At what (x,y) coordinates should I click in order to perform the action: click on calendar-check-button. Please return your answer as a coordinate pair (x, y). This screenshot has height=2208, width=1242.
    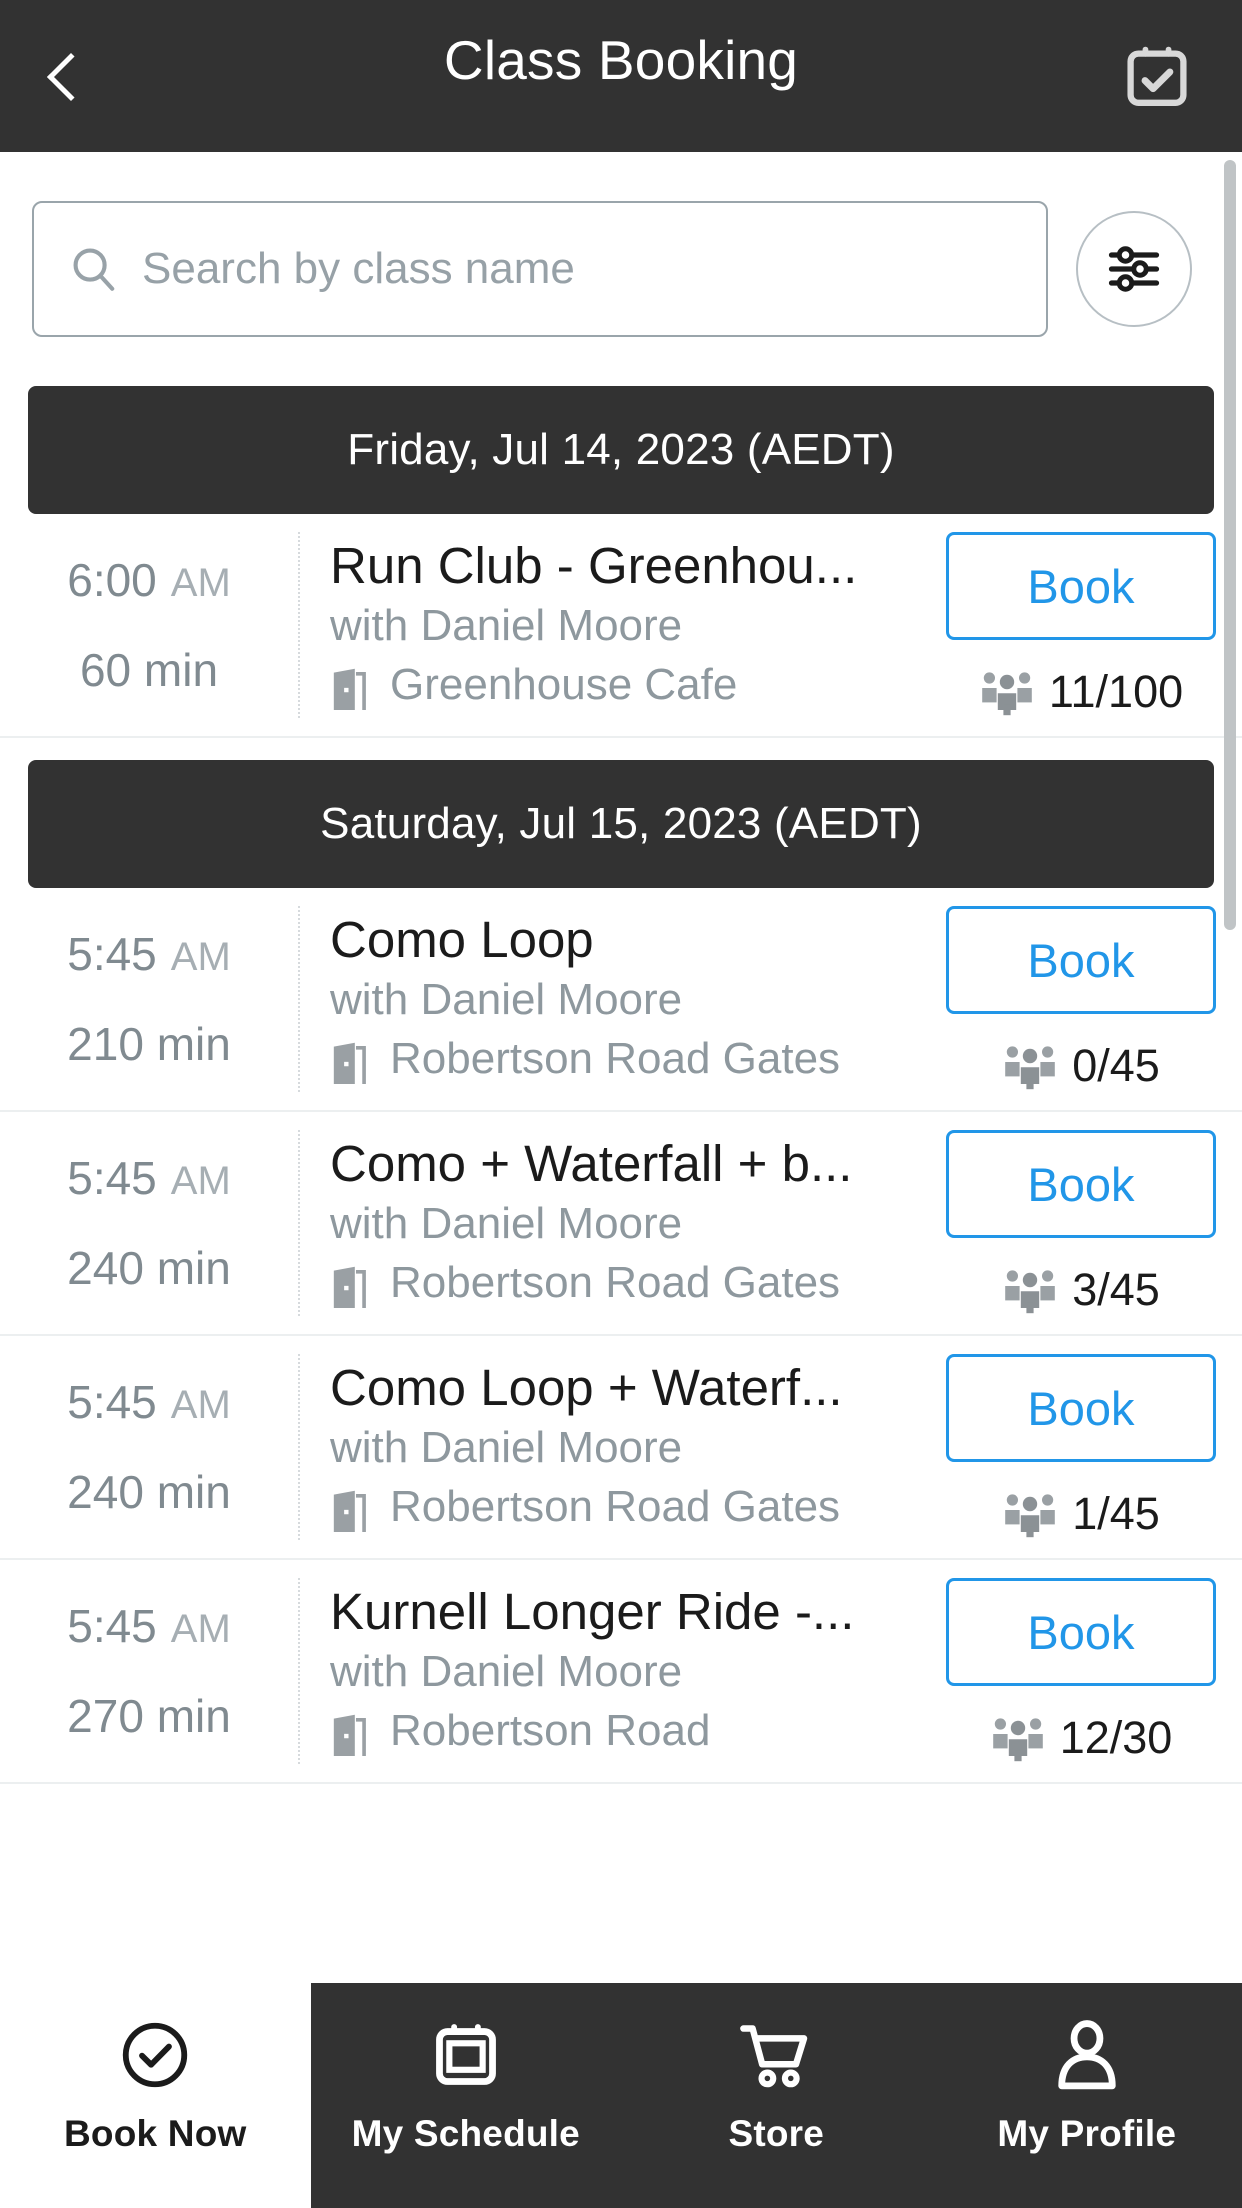
    Looking at the image, I should click on (1157, 77).